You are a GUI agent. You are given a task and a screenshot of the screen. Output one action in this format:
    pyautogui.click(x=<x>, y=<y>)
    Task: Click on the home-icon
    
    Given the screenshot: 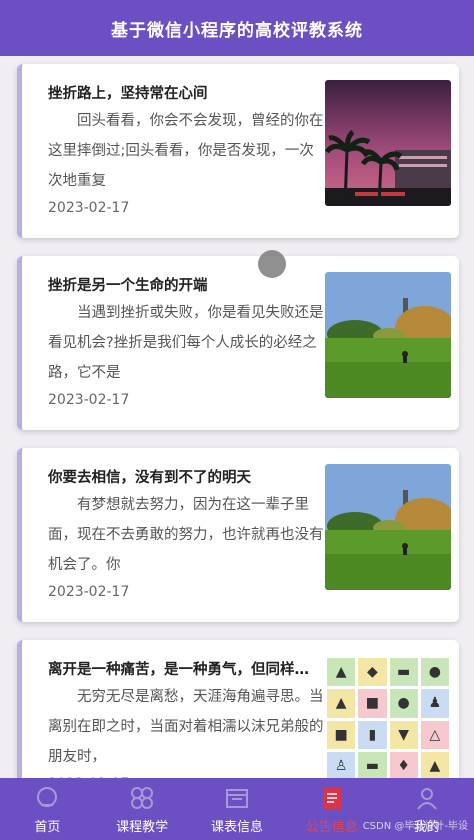 What is the action you would take?
    pyautogui.click(x=47, y=798)
    